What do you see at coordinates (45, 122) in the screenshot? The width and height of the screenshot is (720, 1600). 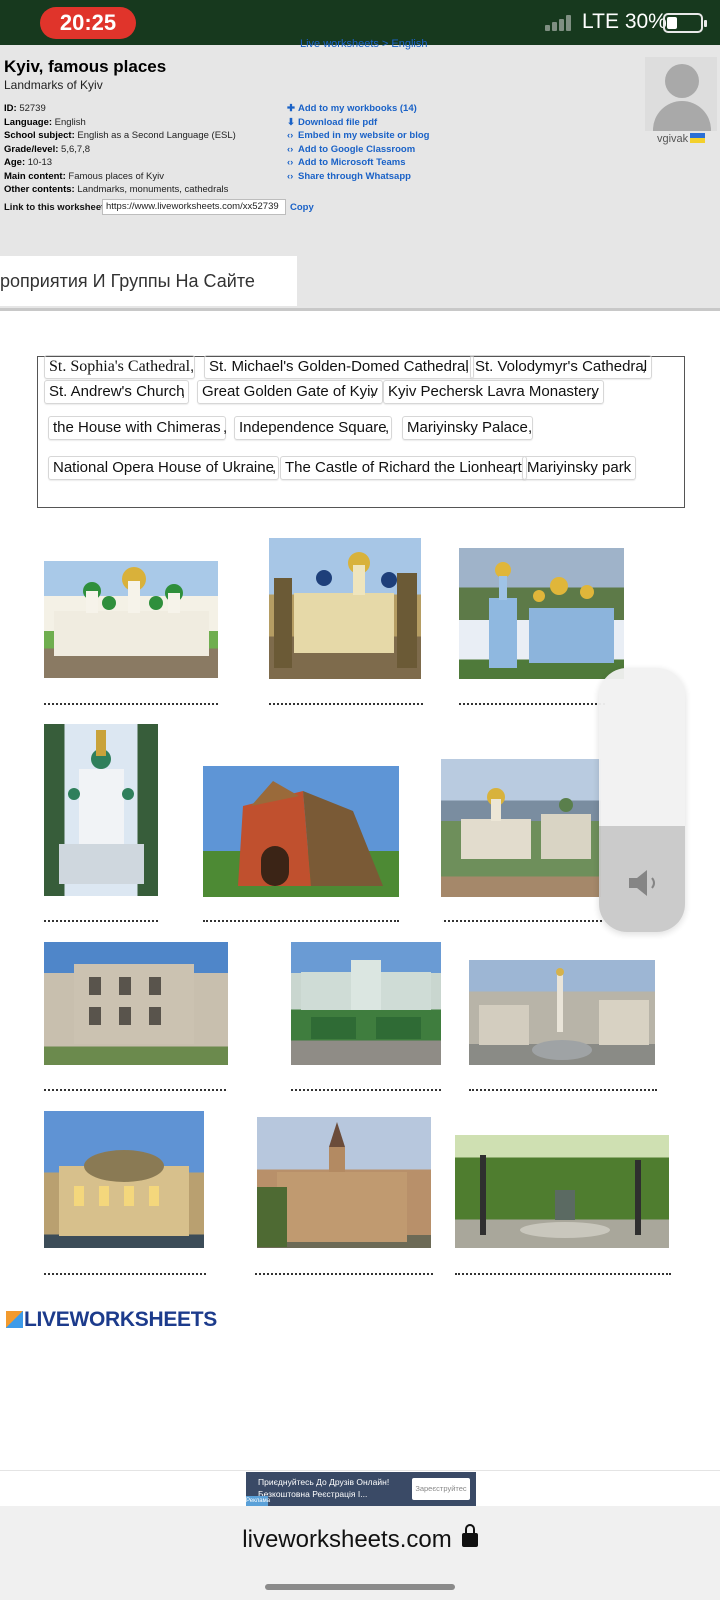 I see `meta-language: Language: English` at bounding box center [45, 122].